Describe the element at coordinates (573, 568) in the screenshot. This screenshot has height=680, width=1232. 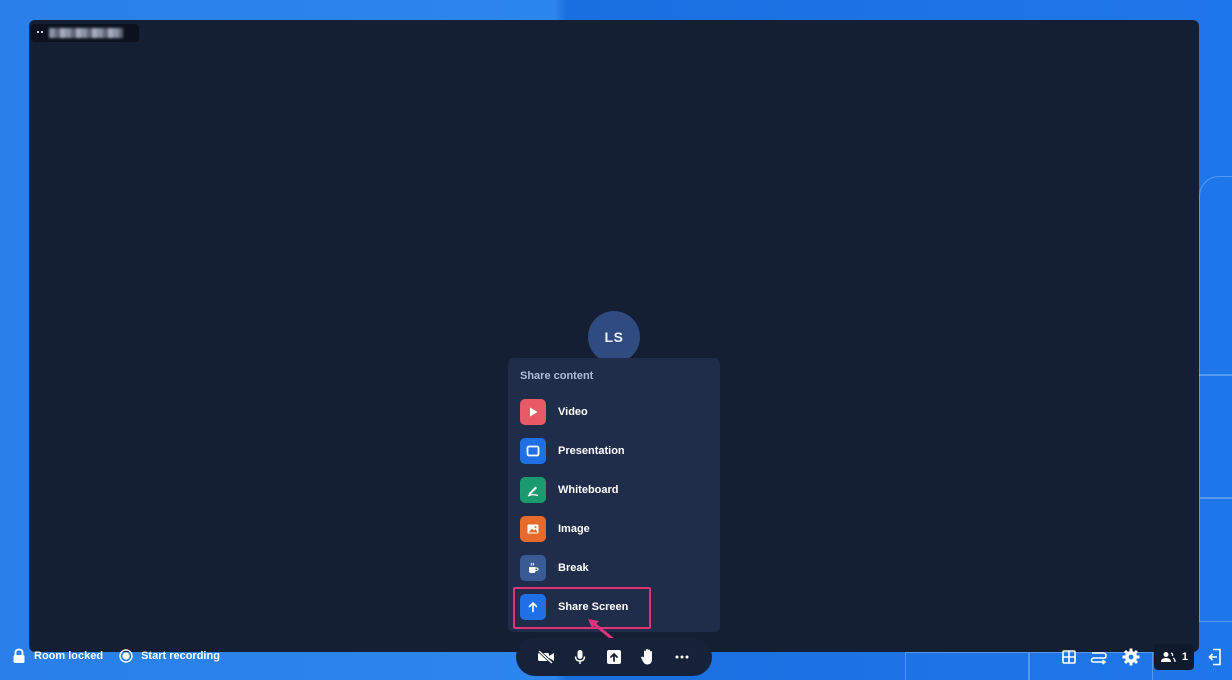
I see `menu-item-label: Break` at that location.